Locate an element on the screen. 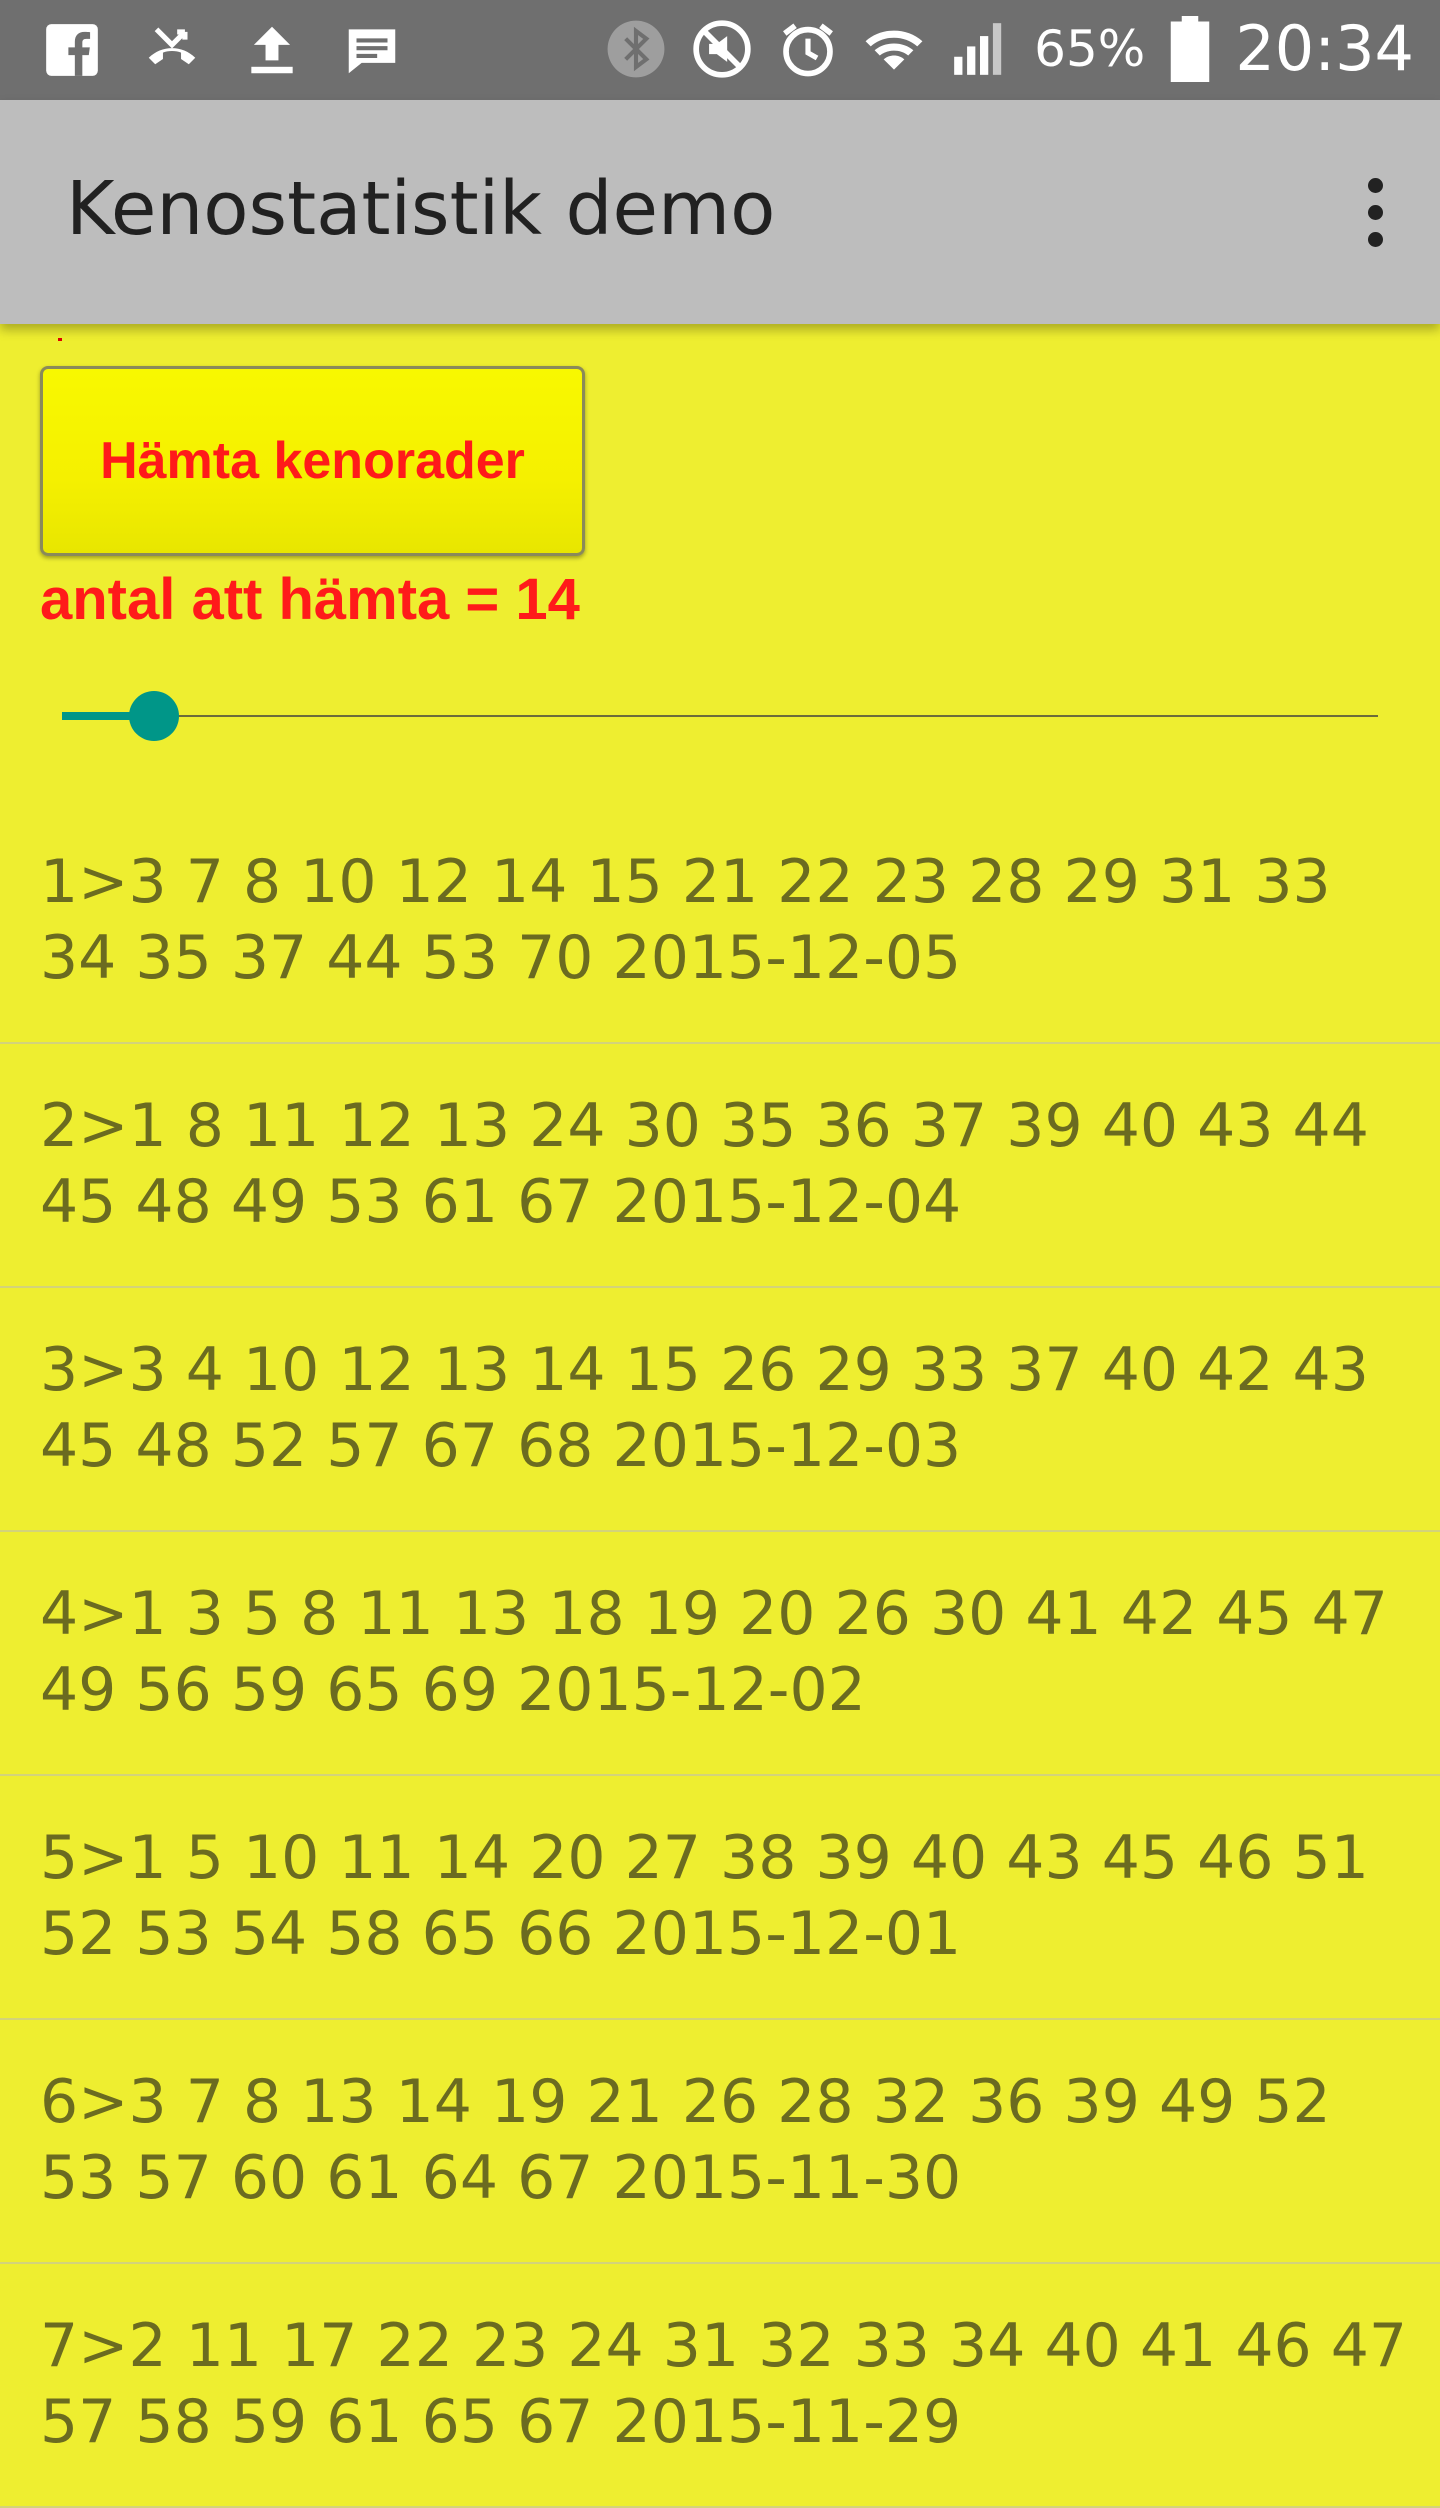 This screenshot has height=2508, width=1440. wifi-icon is located at coordinates (894, 49).